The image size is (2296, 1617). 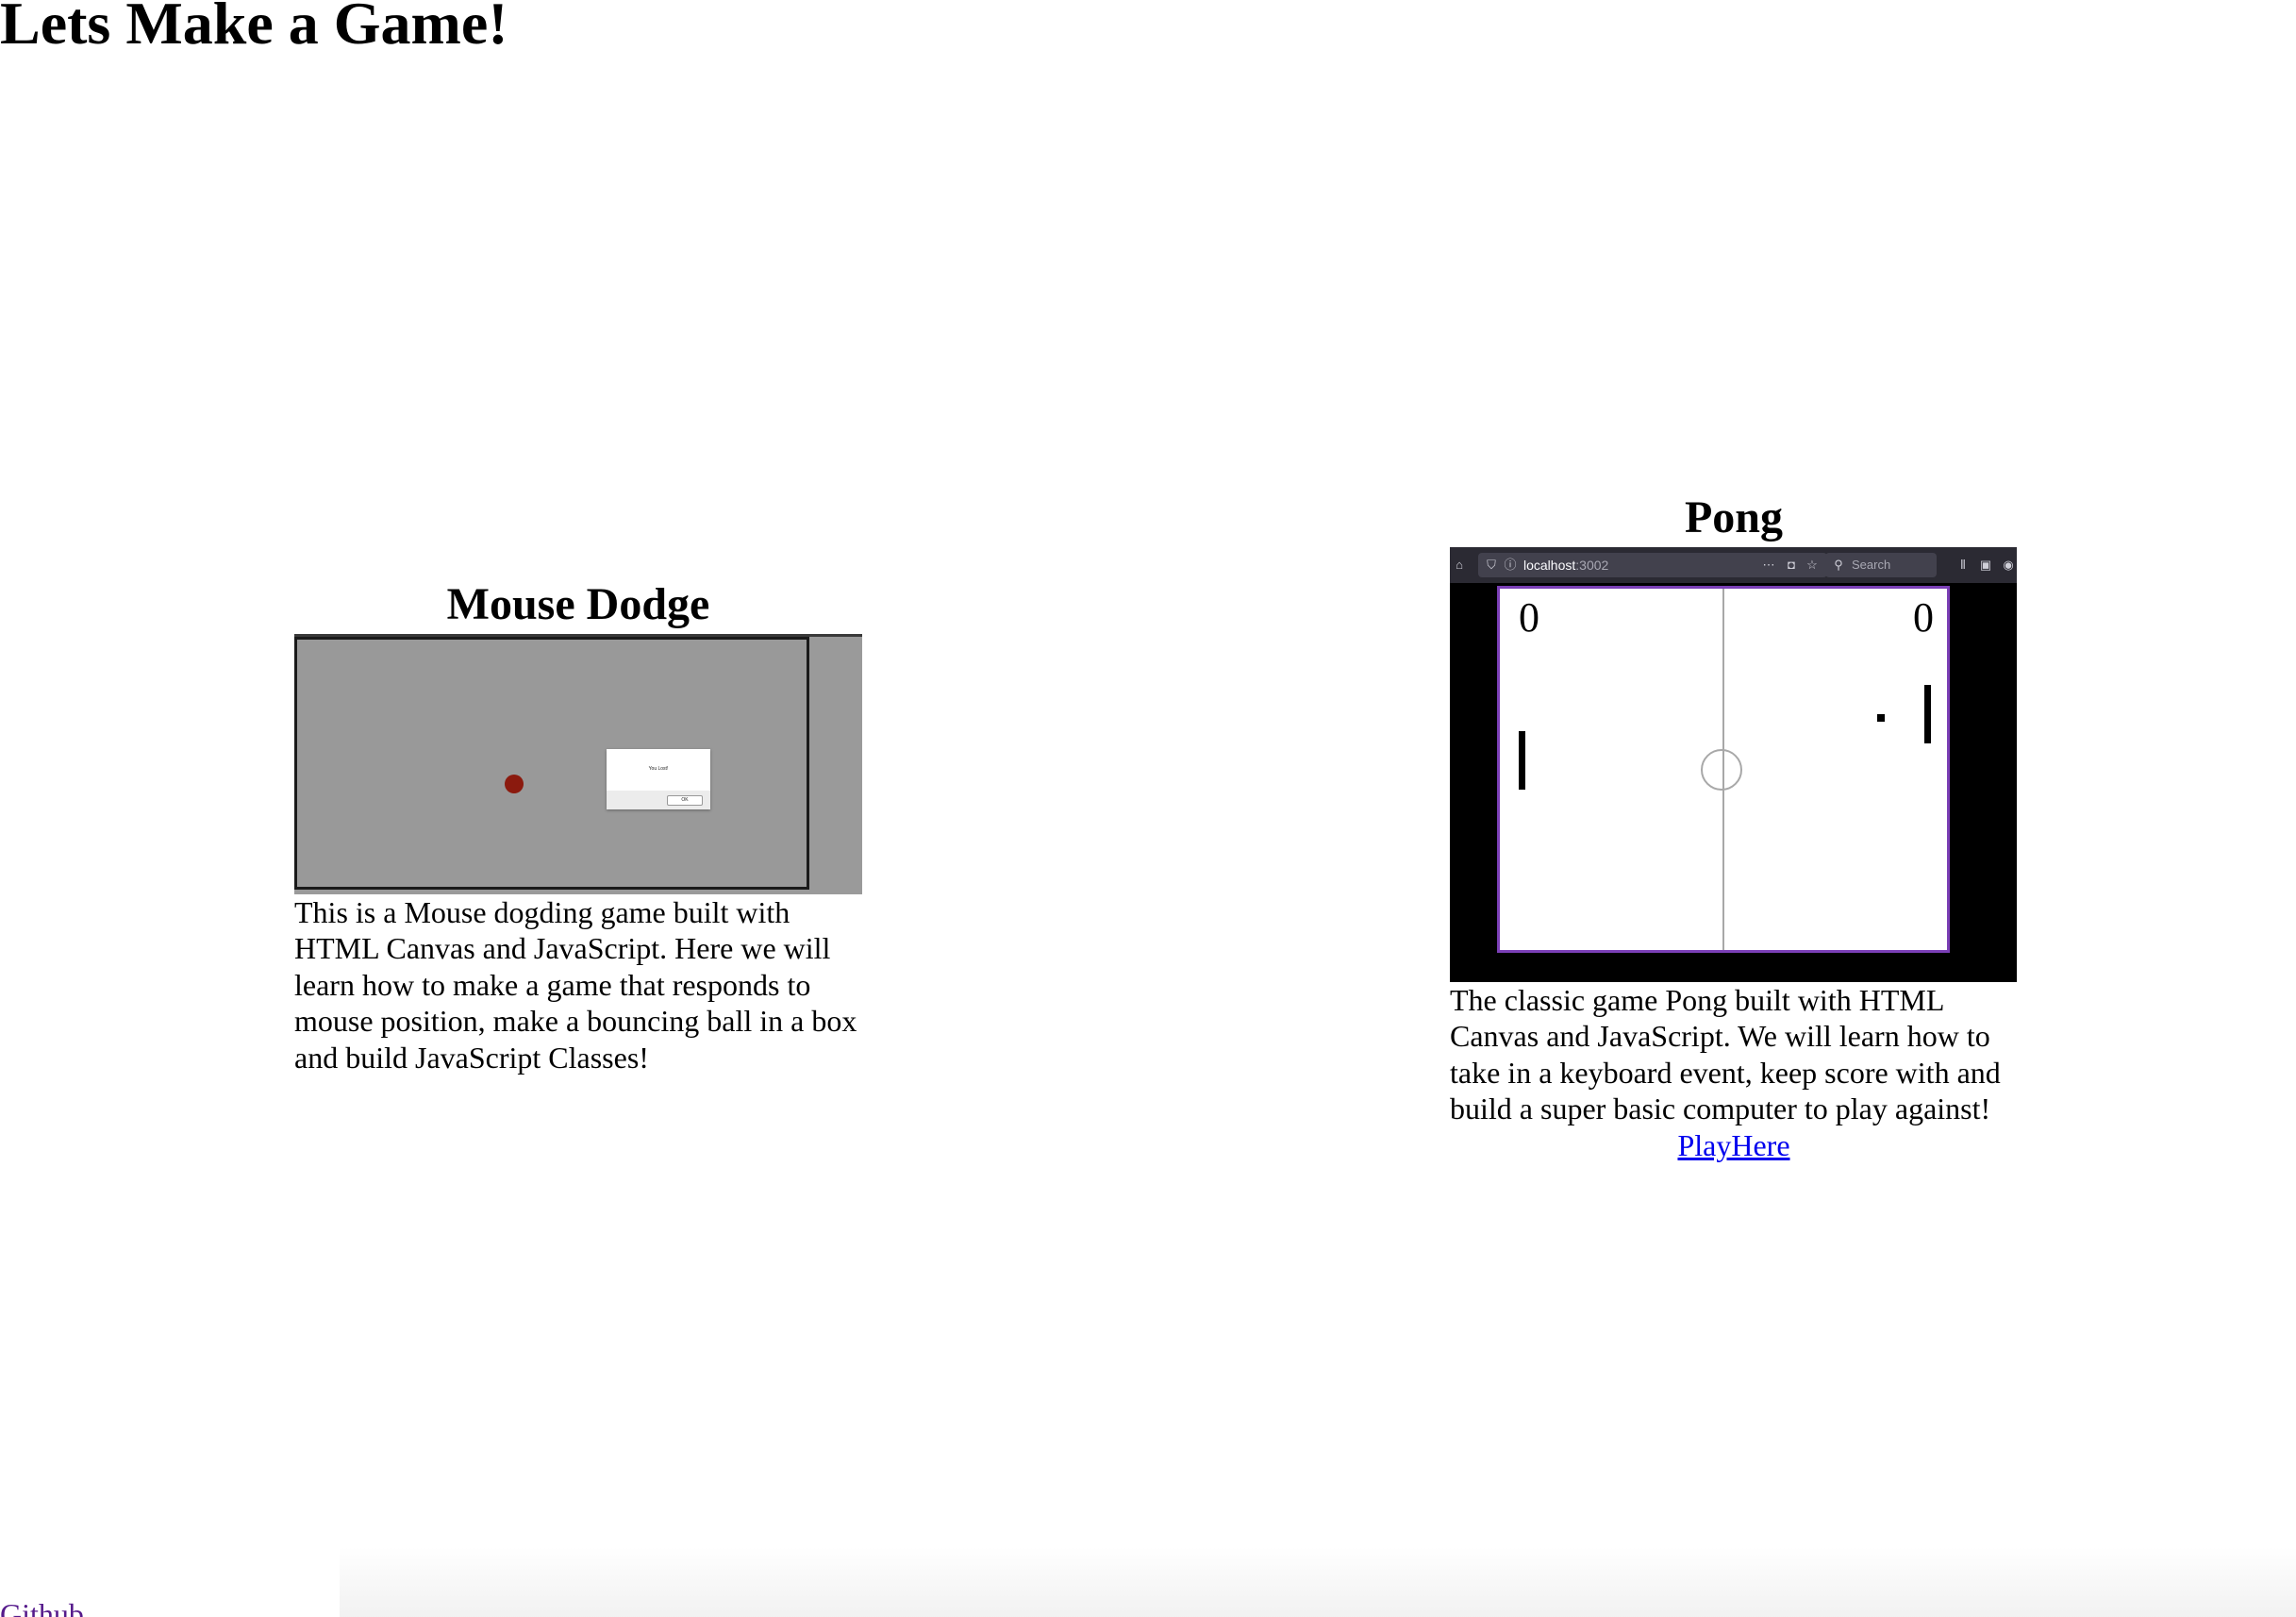 I want to click on left-paddle, so click(x=1522, y=760).